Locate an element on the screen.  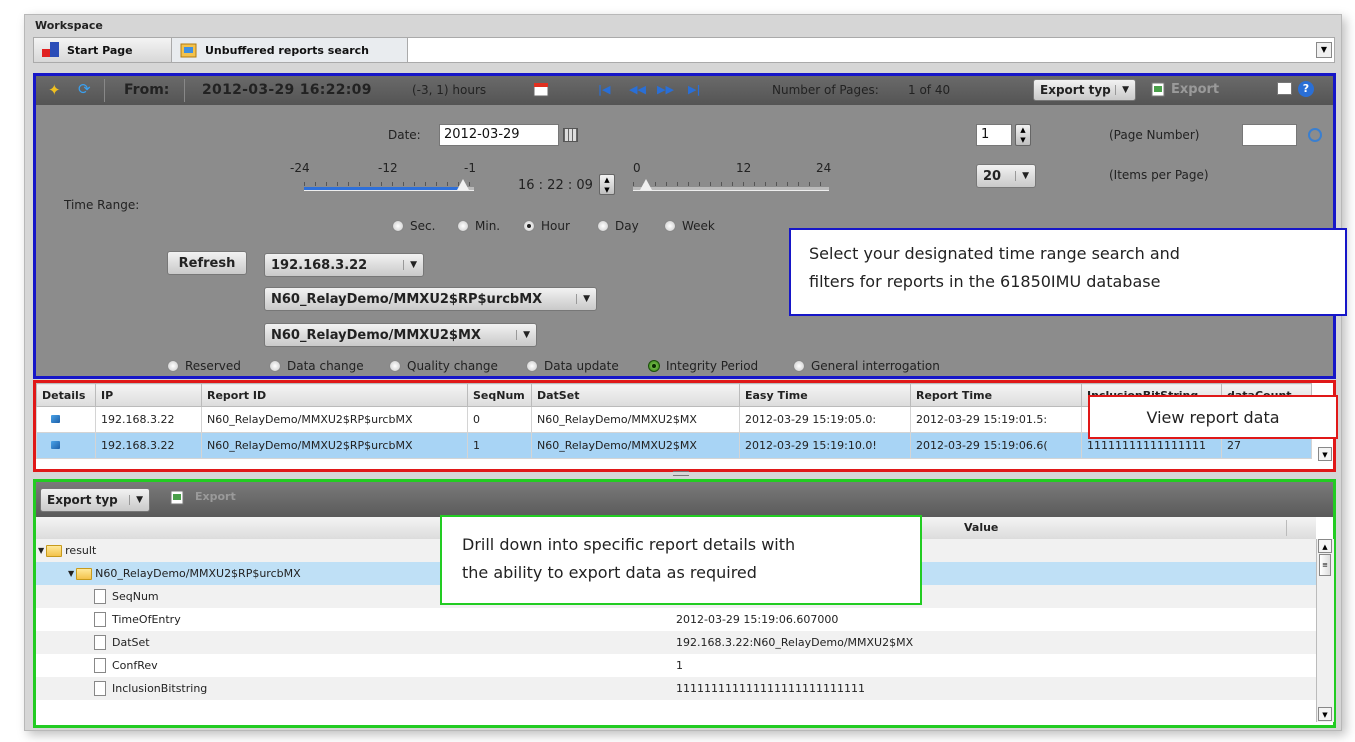
unit-radio-min: Min. is located at coordinates (478, 226).